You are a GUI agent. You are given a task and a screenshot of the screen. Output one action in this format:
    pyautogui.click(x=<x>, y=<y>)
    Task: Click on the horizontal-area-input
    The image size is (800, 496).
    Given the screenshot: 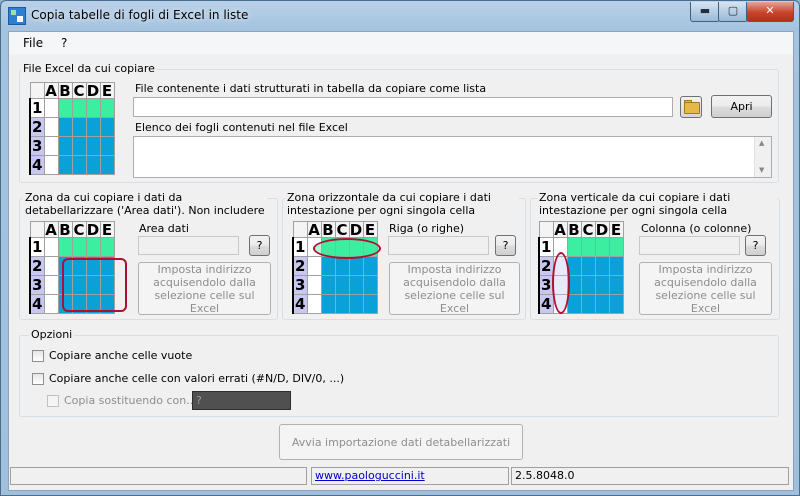 What is the action you would take?
    pyautogui.click(x=438, y=245)
    